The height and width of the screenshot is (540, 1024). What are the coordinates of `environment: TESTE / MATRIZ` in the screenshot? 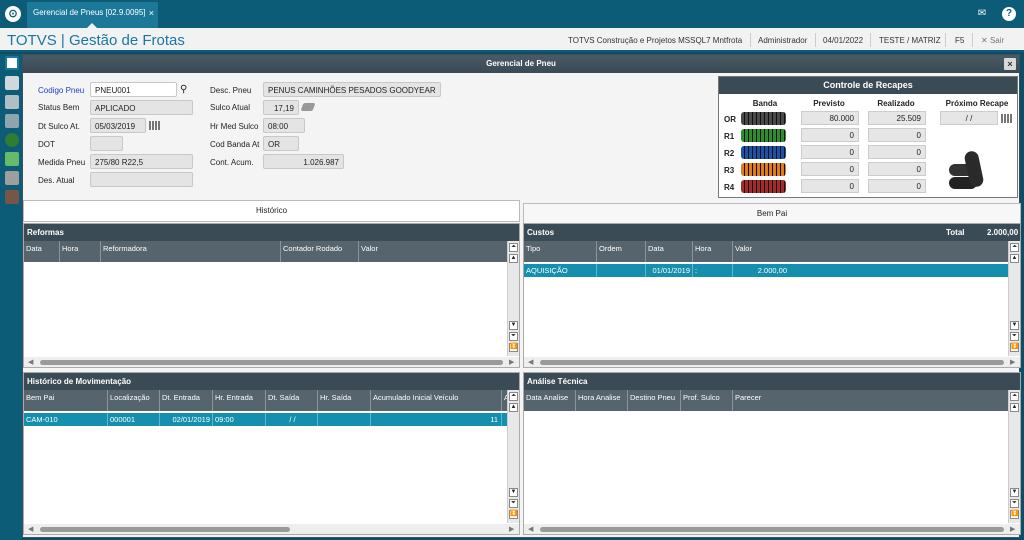 It's located at (910, 40).